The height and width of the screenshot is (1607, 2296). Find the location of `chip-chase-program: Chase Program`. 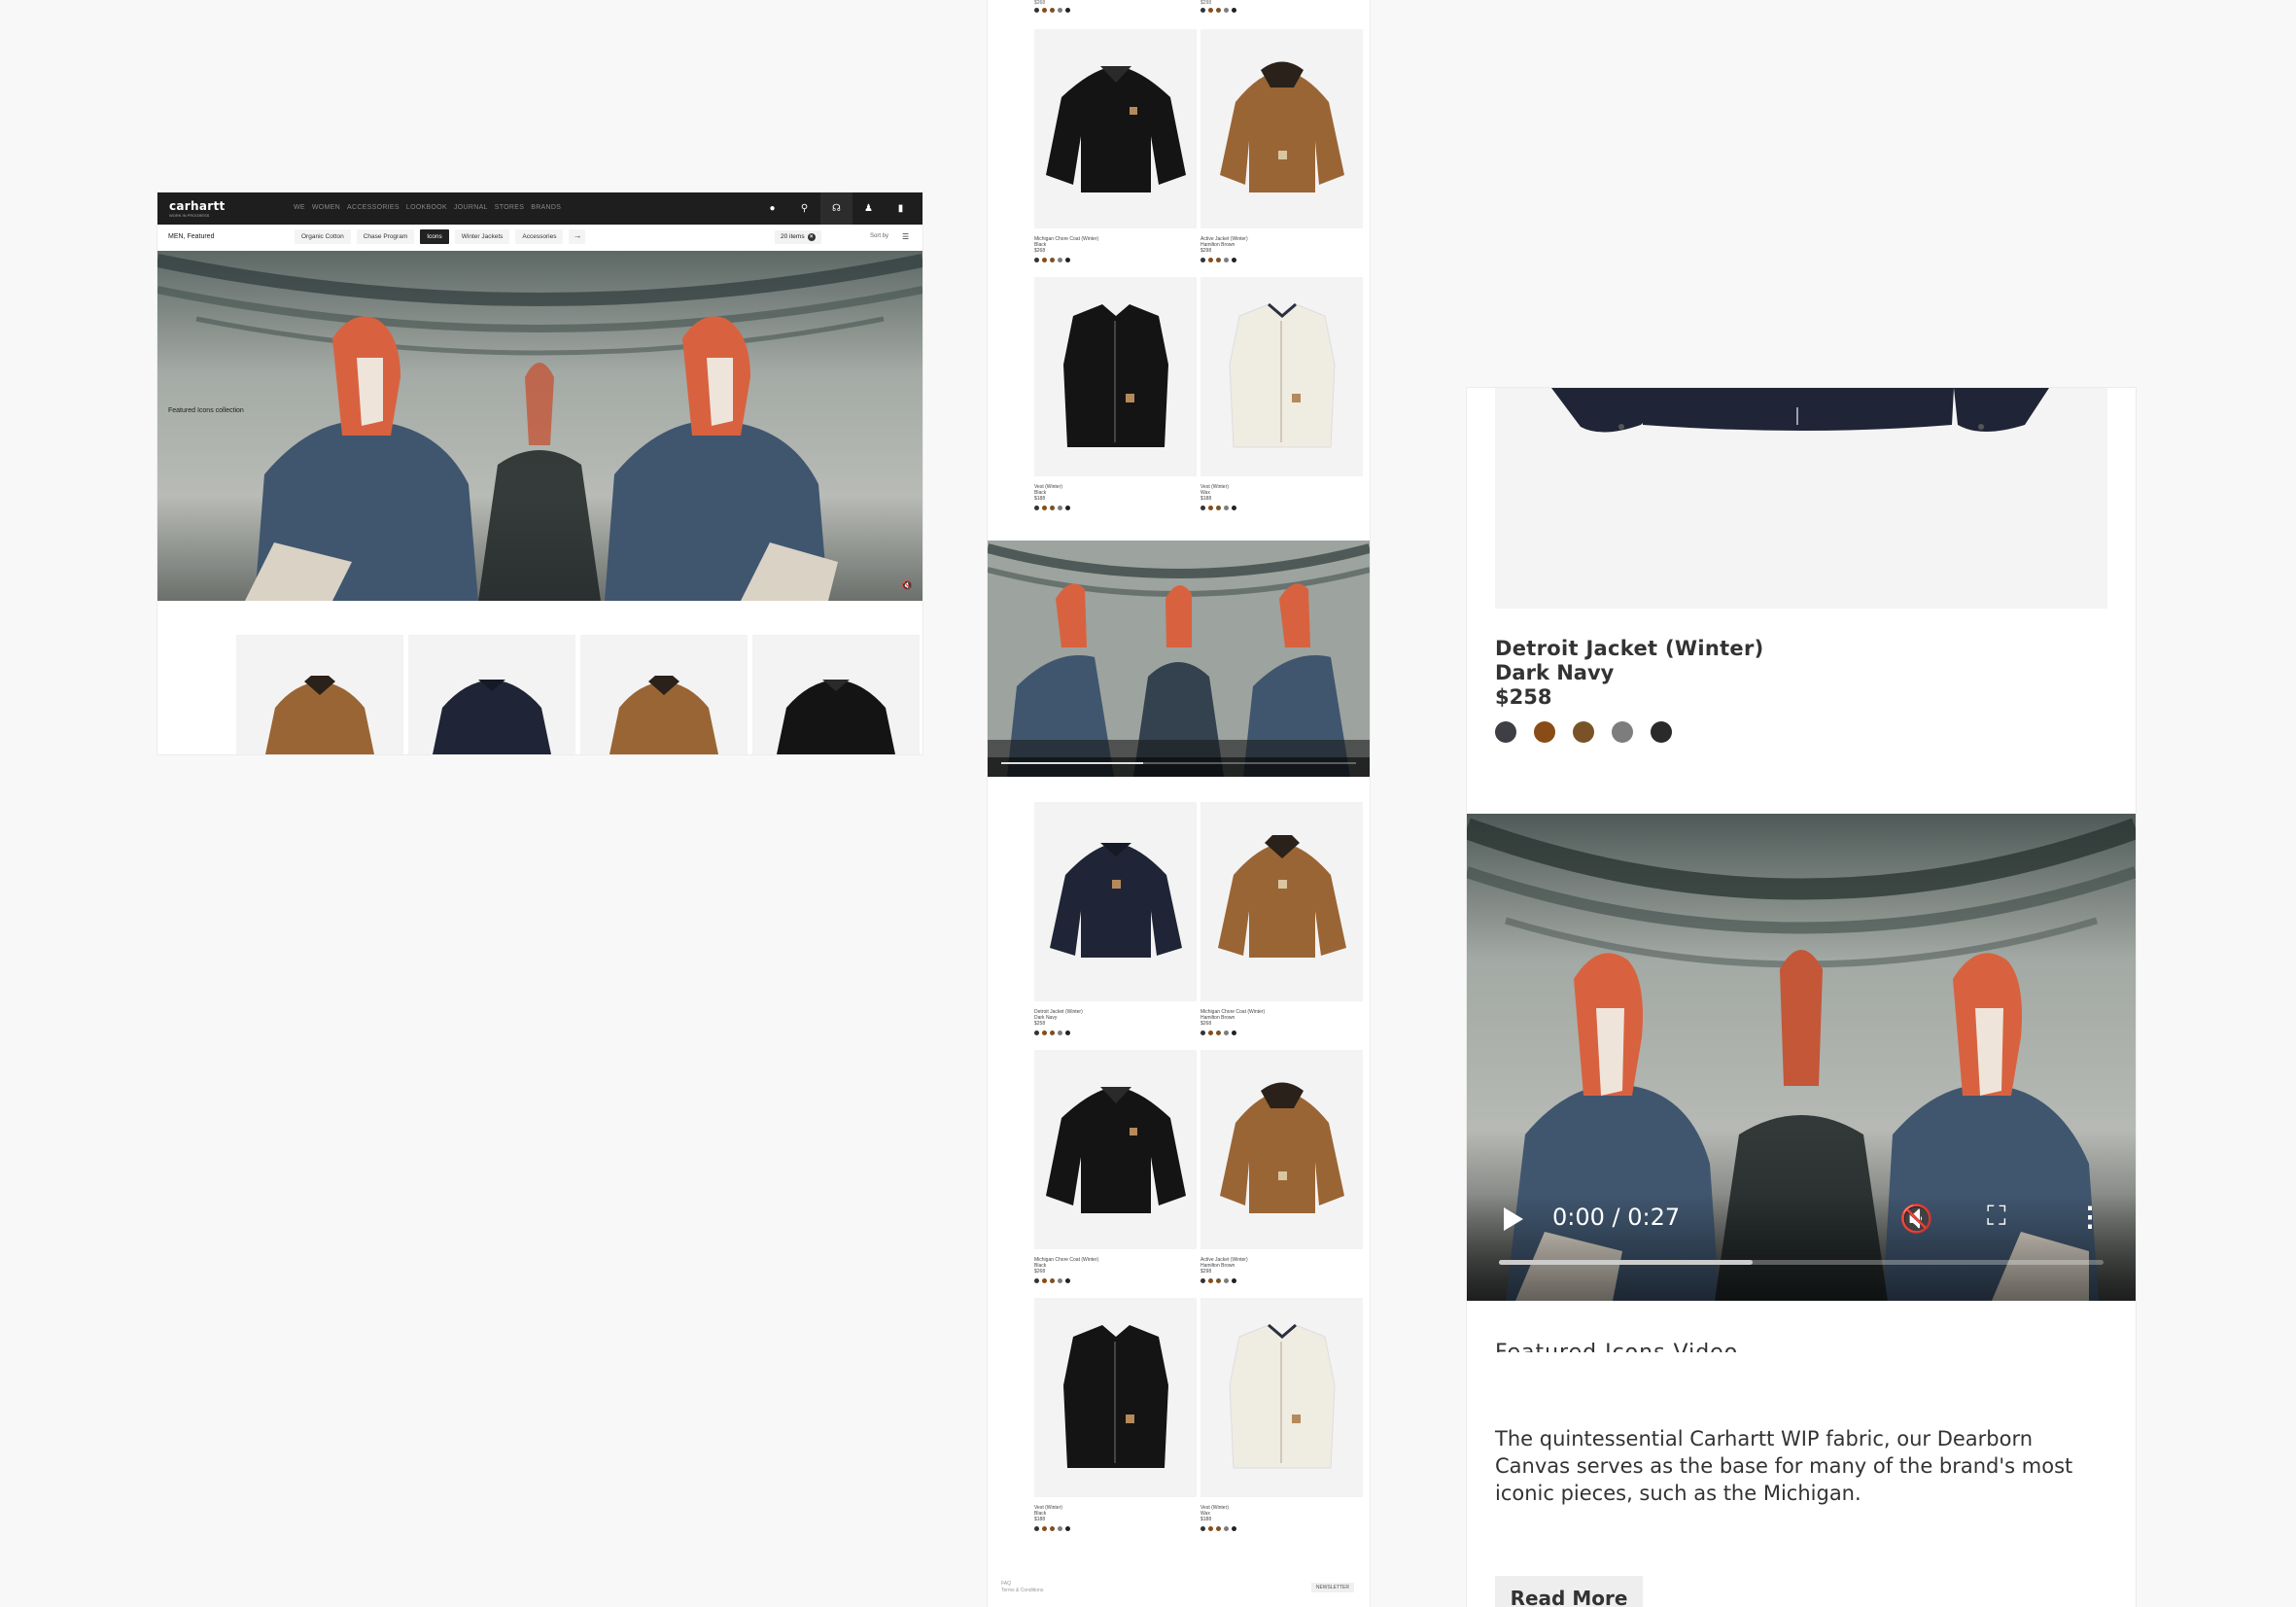

chip-chase-program: Chase Program is located at coordinates (385, 236).